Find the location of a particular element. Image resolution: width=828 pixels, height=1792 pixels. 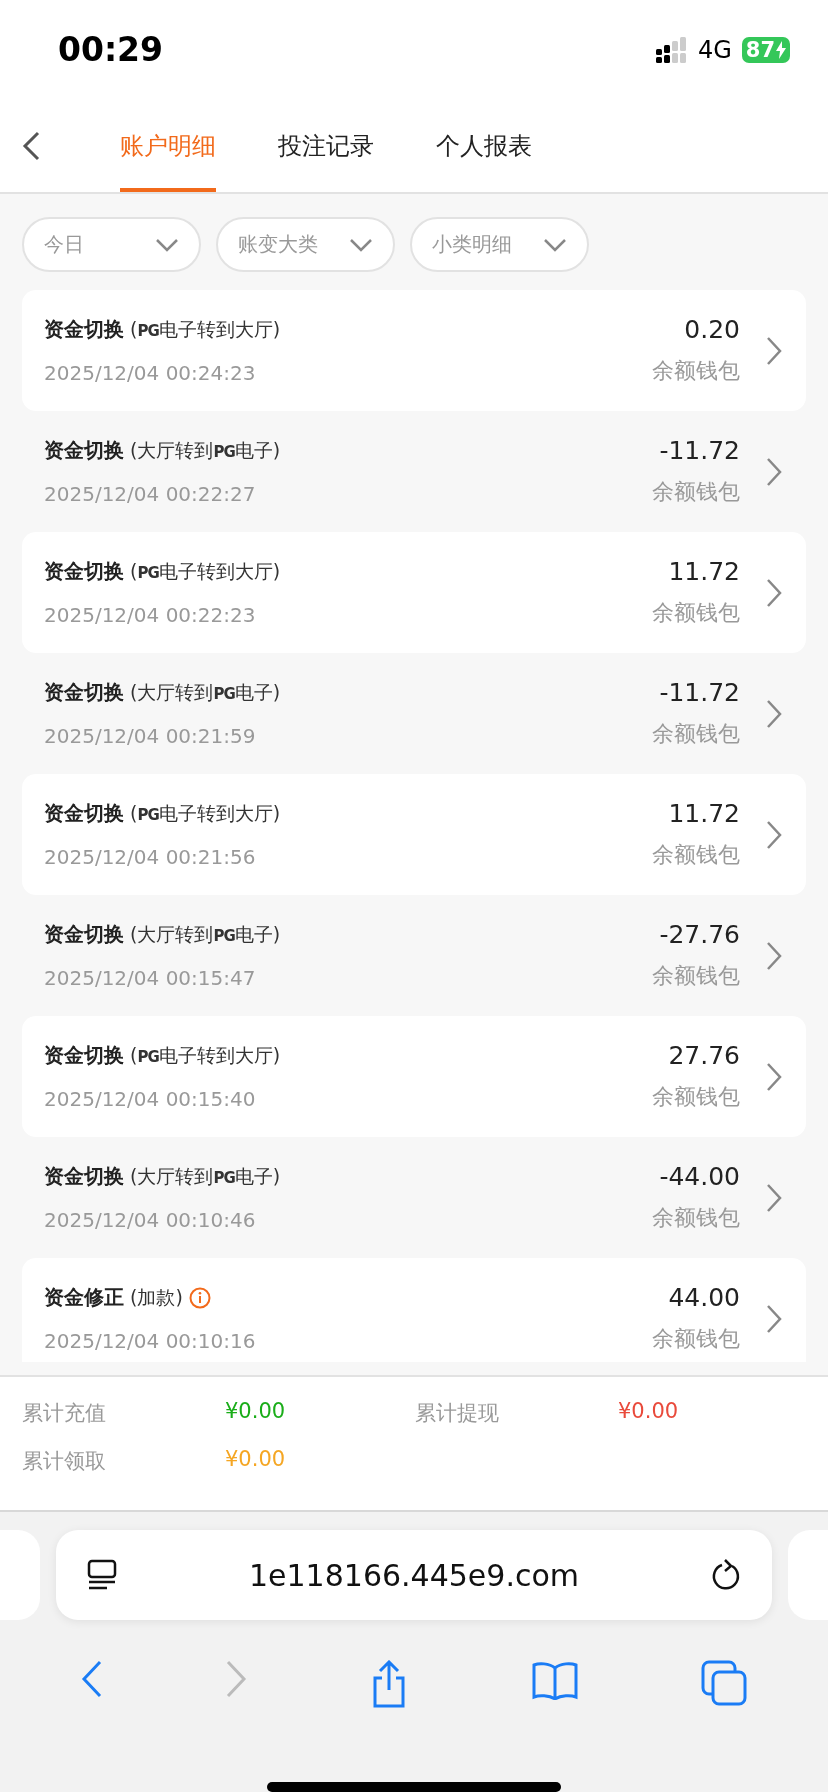

record-time: 2025/12/04 00:22:27 is located at coordinates (150, 494).